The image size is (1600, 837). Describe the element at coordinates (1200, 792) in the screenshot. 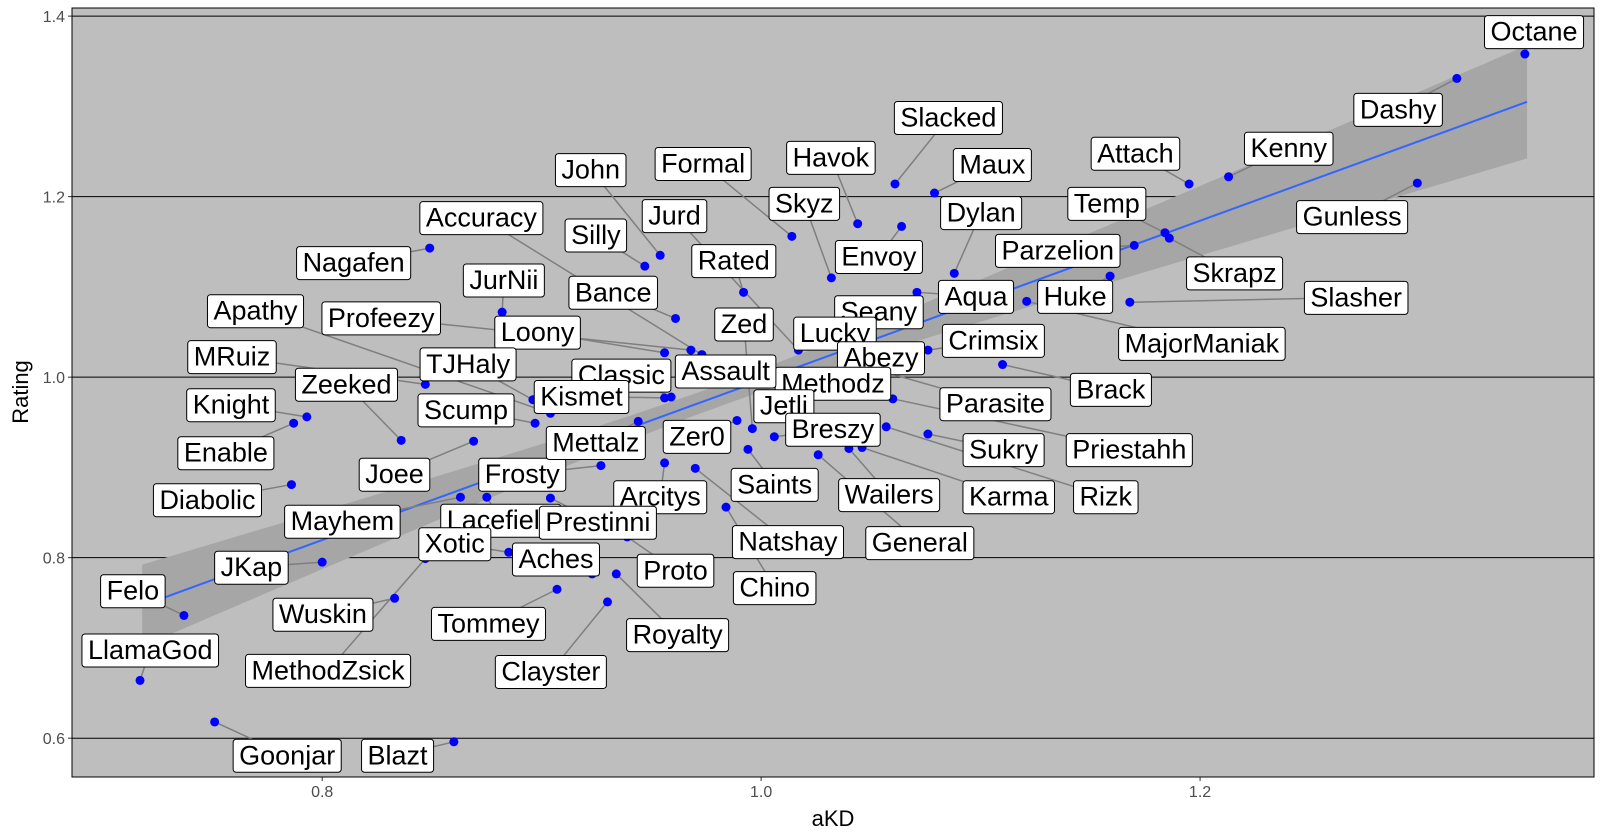

I see `x-tick-label: 1.2` at that location.